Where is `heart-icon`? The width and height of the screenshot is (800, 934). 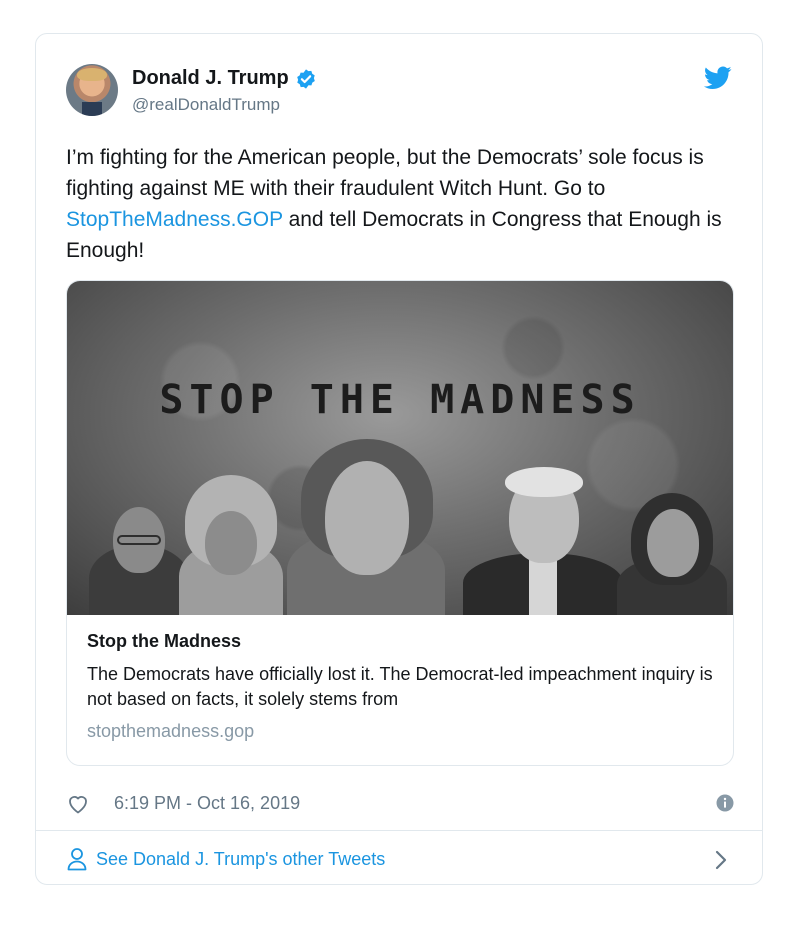
heart-icon is located at coordinates (78, 804).